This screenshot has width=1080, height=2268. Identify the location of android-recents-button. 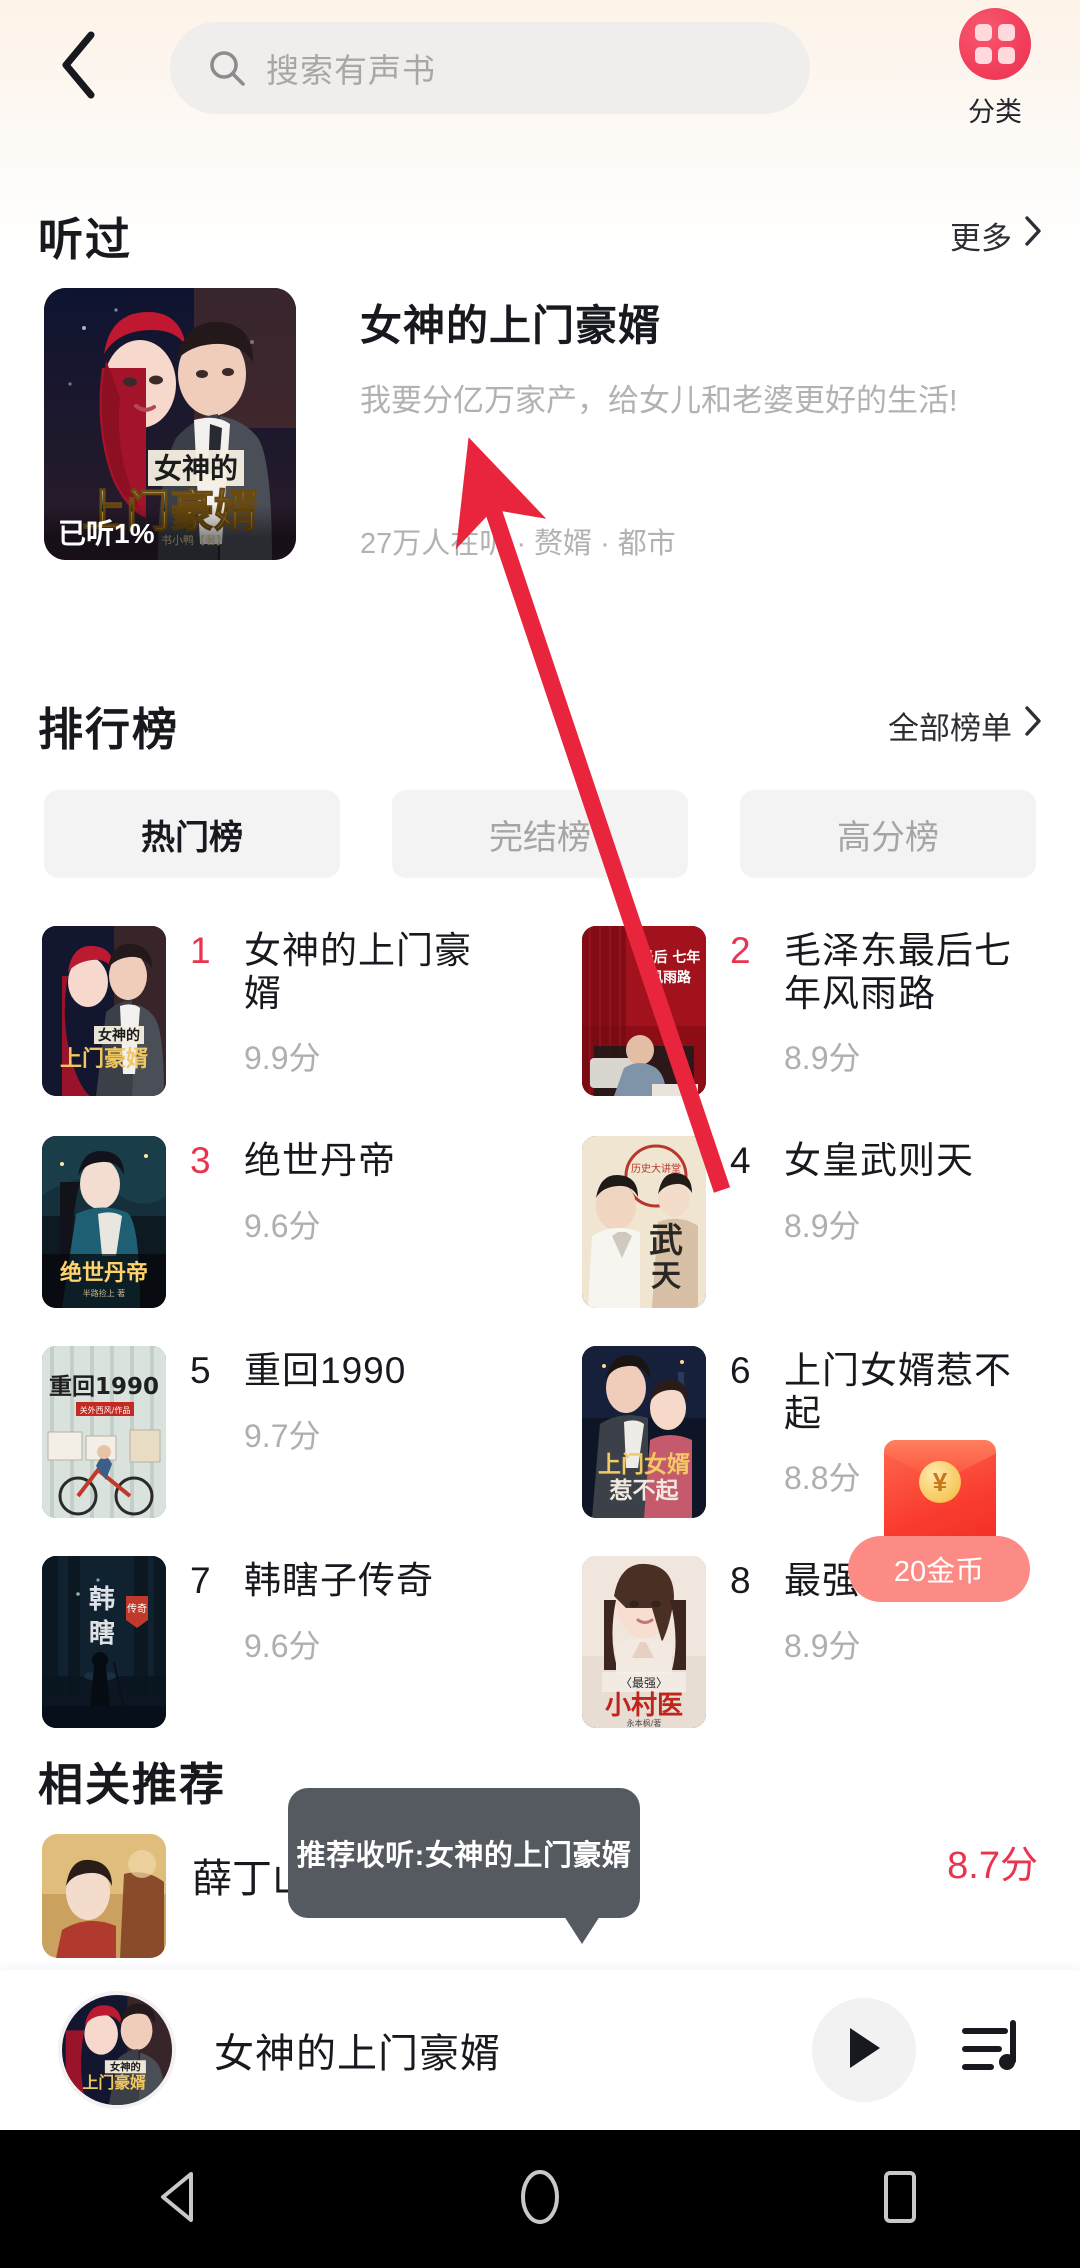
(900, 2199).